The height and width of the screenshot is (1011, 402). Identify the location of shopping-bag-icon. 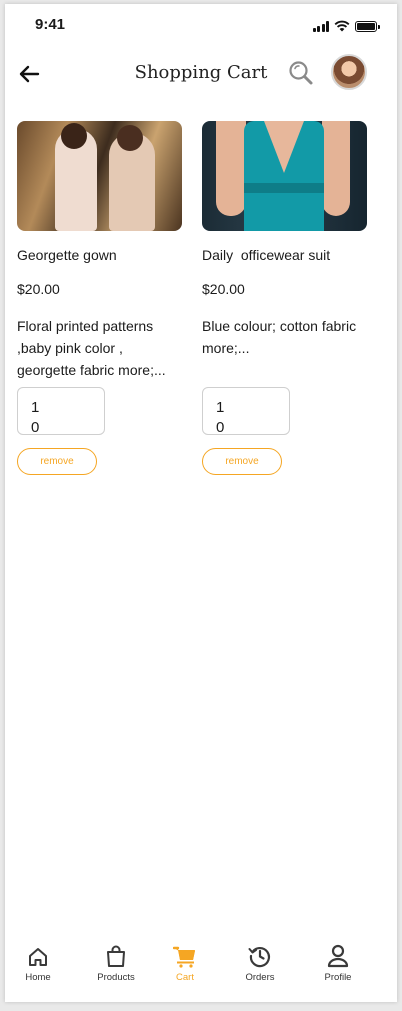
(116, 956).